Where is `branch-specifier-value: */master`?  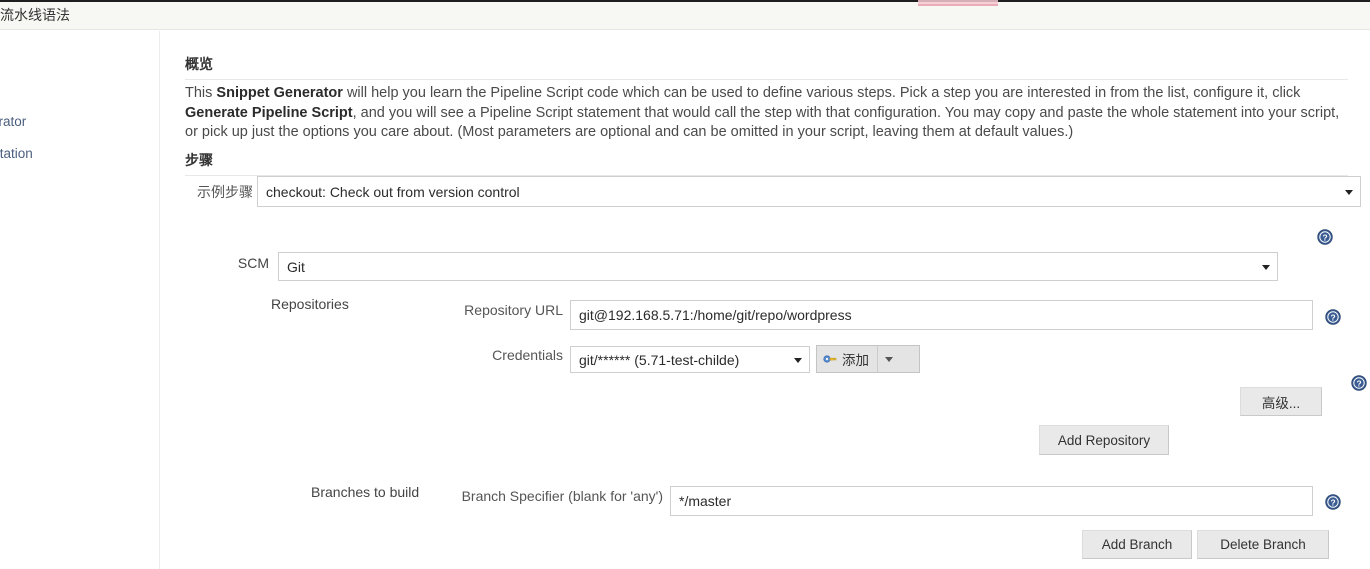
branch-specifier-value: */master is located at coordinates (705, 501).